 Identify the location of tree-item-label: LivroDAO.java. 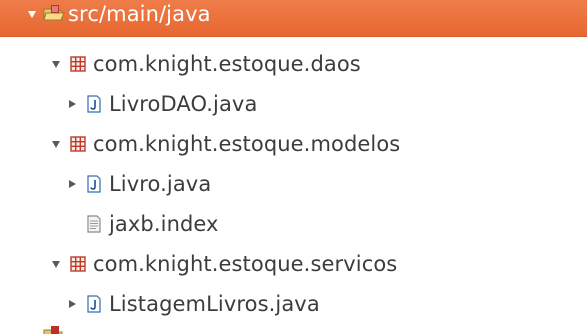
(183, 104).